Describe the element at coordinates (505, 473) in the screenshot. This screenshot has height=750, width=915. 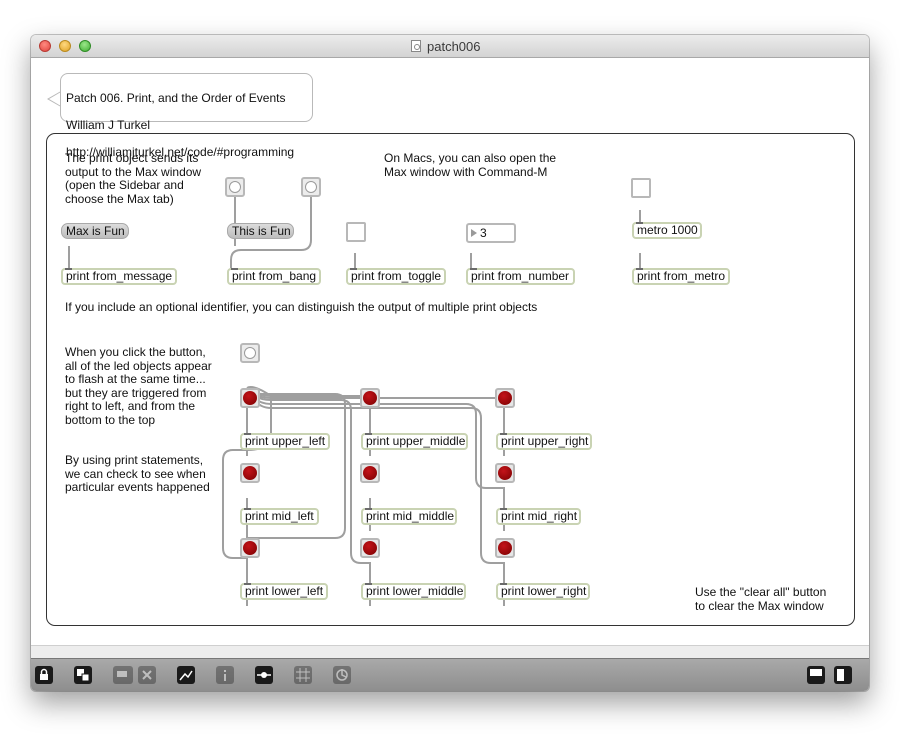
I see `led-mid-right` at that location.